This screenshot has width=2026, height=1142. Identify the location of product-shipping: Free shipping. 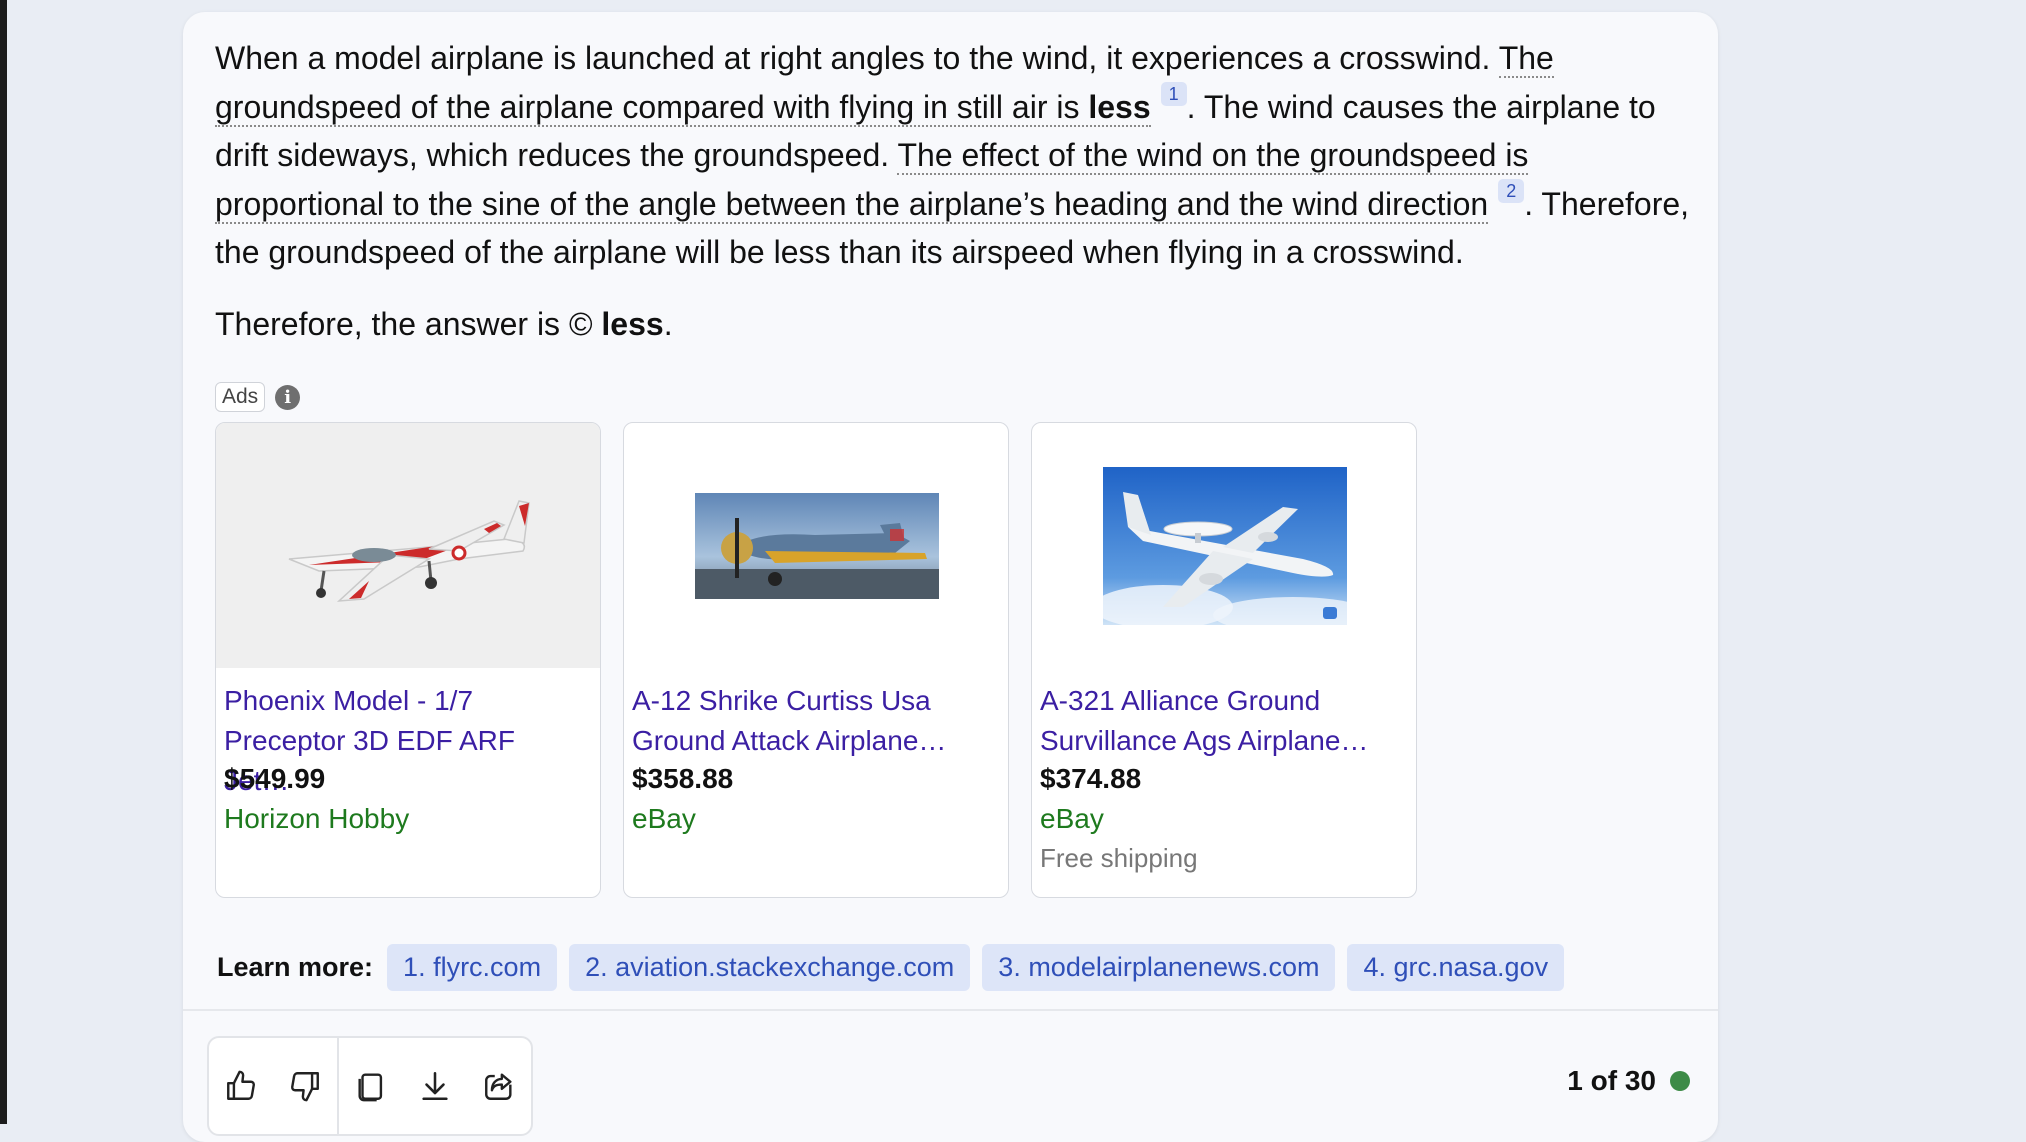
(1119, 858).